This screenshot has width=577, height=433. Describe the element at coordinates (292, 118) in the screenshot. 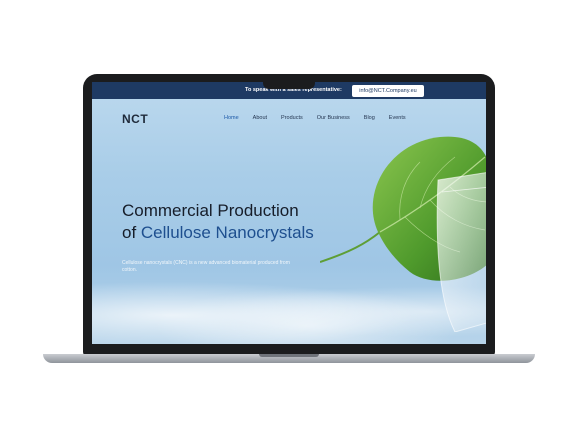

I see `nav-products: Products` at that location.